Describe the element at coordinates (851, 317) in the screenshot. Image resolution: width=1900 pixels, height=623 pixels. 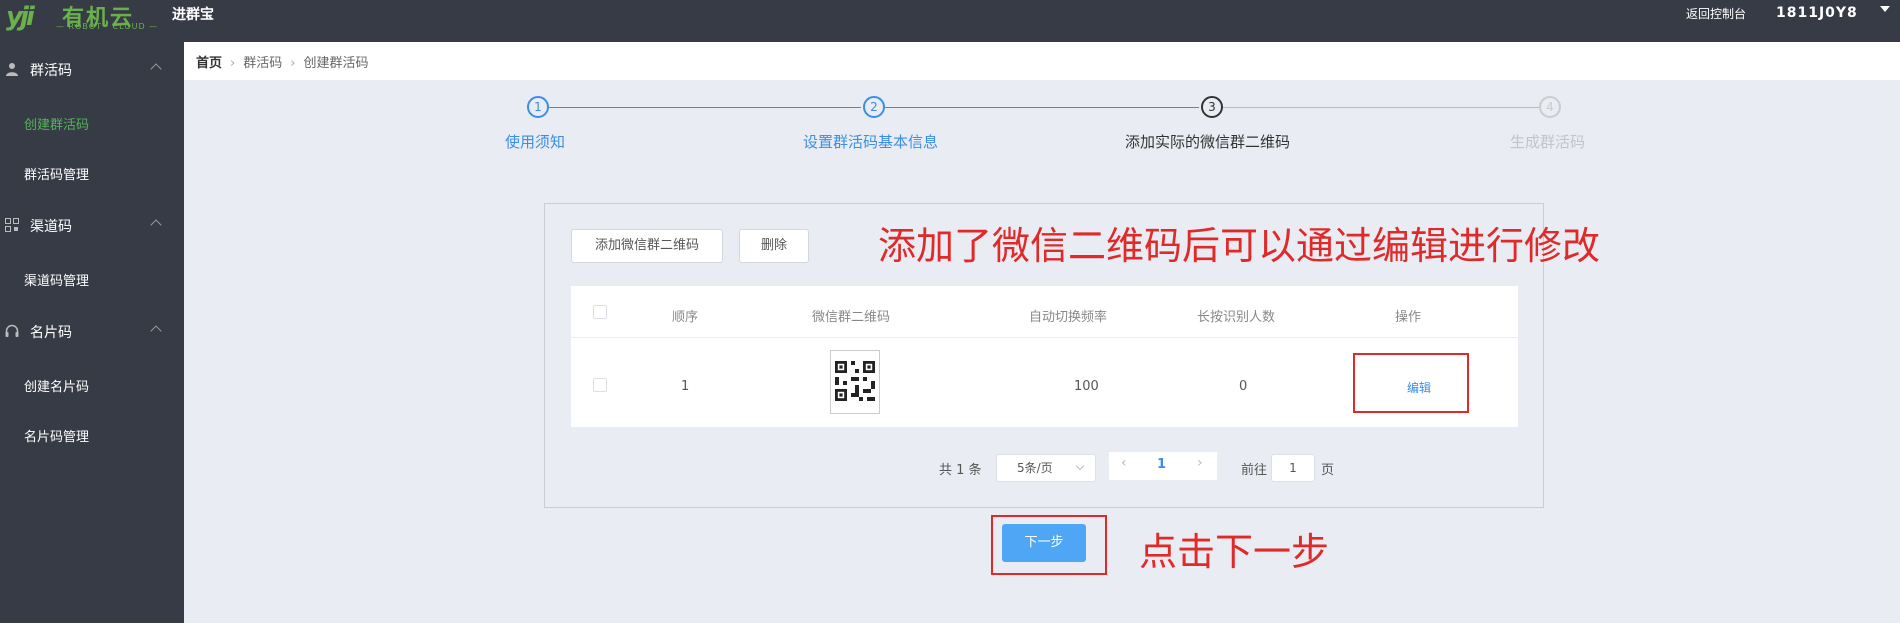
I see `column-header-qr-code: 微信群二维码` at that location.